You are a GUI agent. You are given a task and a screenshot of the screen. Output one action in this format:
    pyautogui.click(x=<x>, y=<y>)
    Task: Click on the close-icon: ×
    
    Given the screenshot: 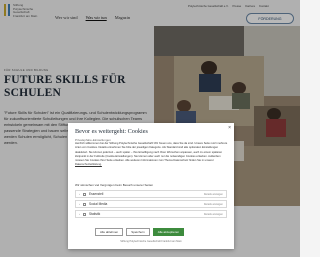 What is the action you would take?
    pyautogui.click(x=229, y=128)
    